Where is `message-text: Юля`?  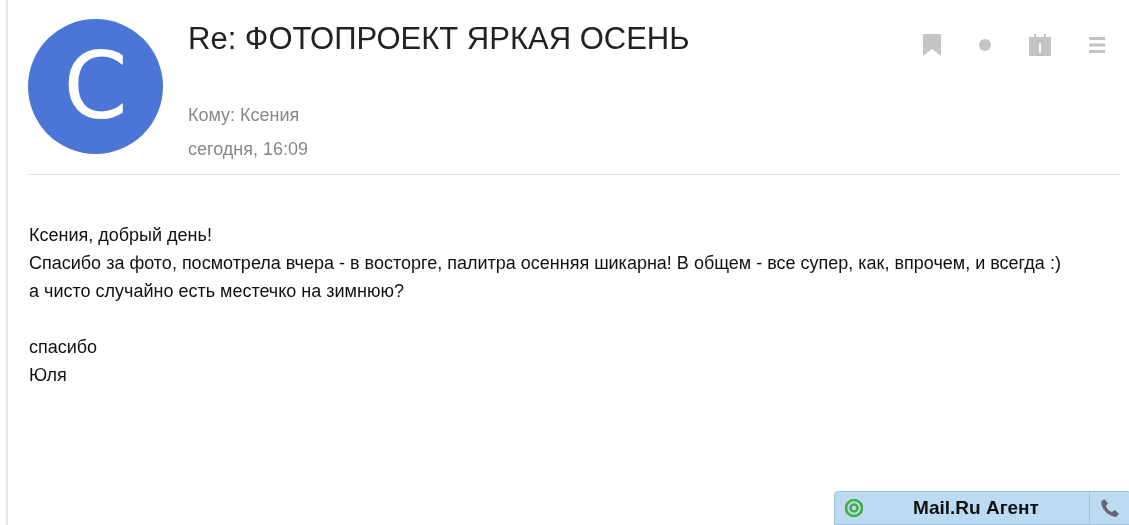
message-text: Юля is located at coordinates (48, 375).